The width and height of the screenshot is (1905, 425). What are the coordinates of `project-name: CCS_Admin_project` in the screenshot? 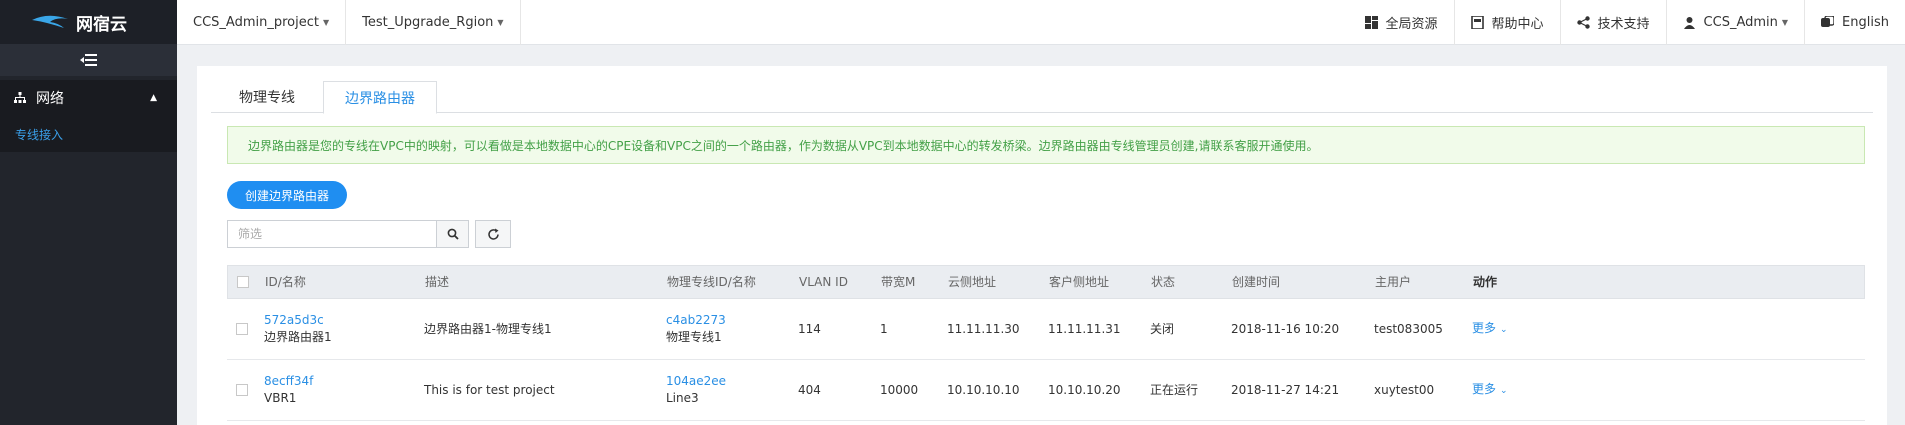 It's located at (256, 22).